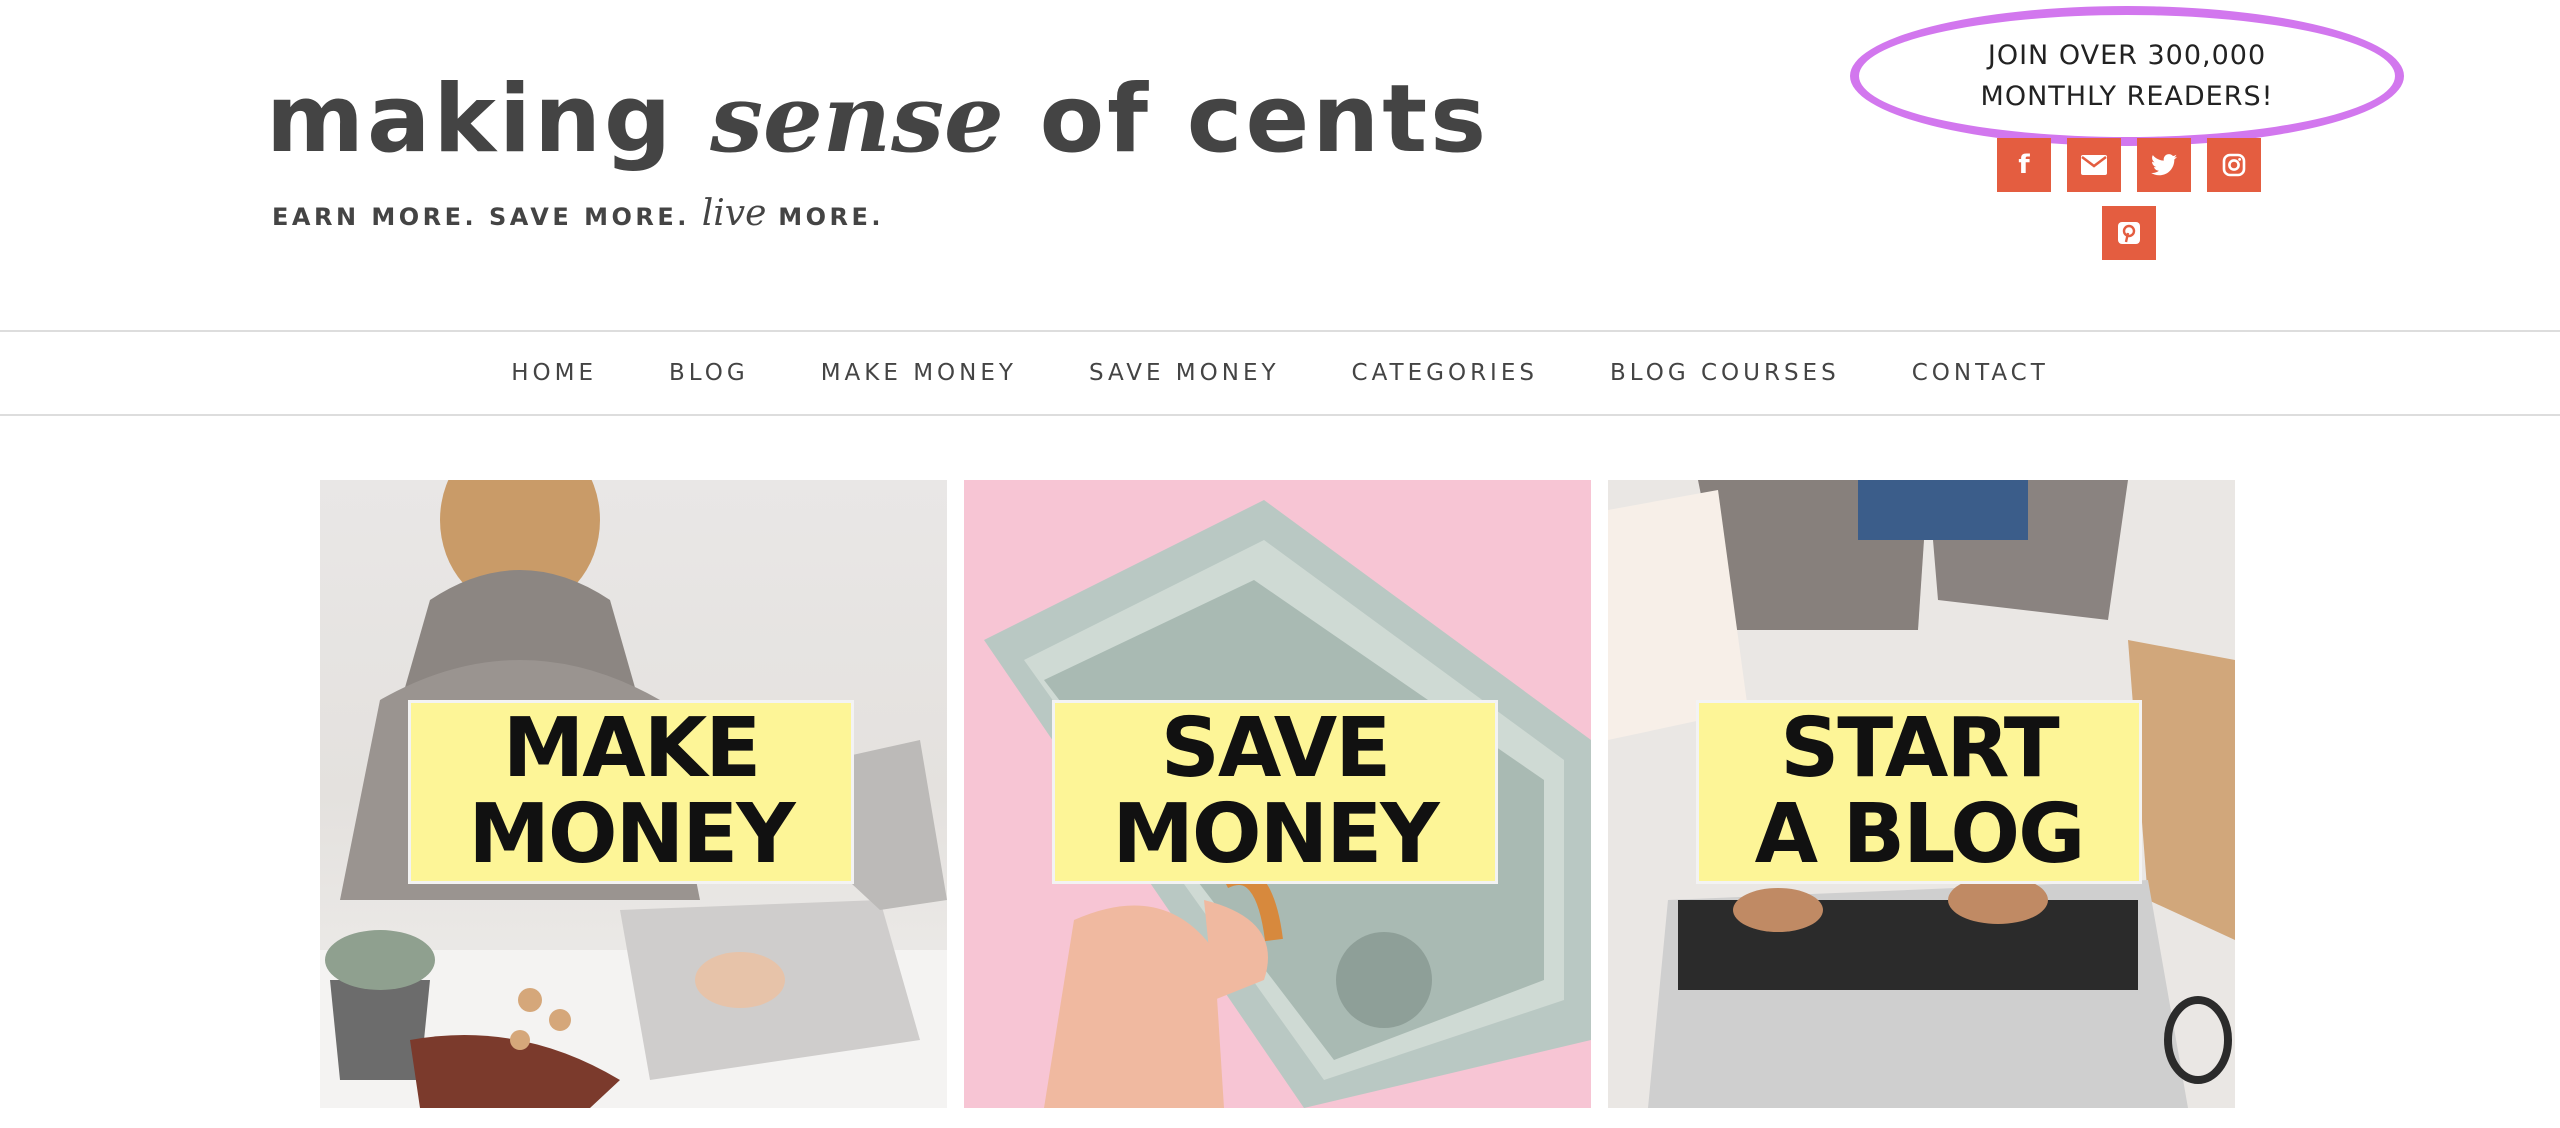 This screenshot has height=1128, width=2560. Describe the element at coordinates (919, 373) in the screenshot. I see `nav-item-make-money: MAKE MONEY` at that location.